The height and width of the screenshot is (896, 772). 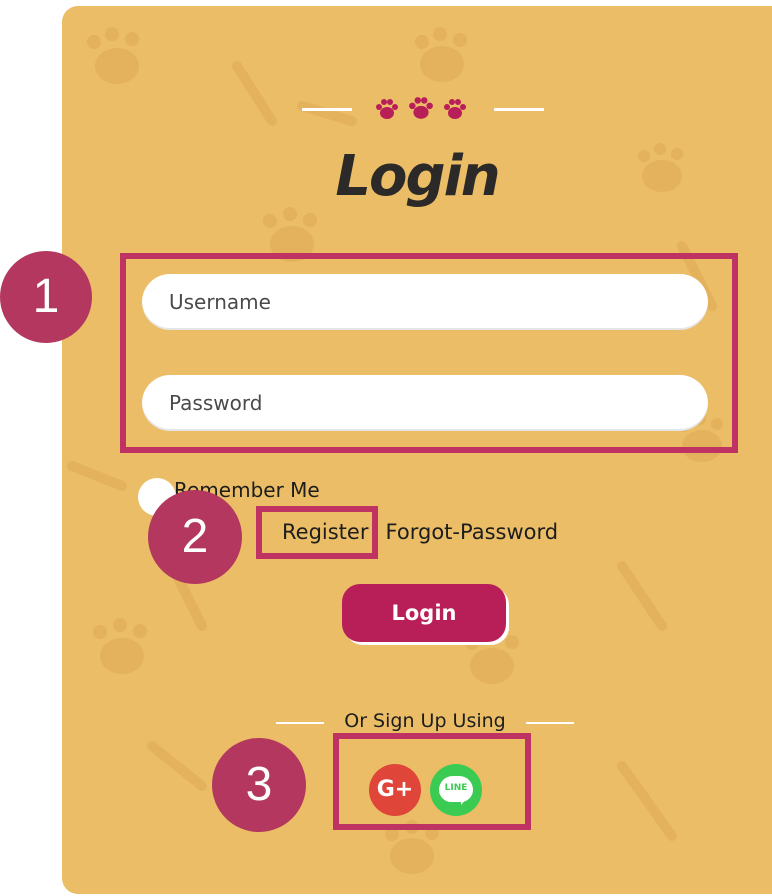 What do you see at coordinates (327, 109) in the screenshot?
I see `ornament-line-left` at bounding box center [327, 109].